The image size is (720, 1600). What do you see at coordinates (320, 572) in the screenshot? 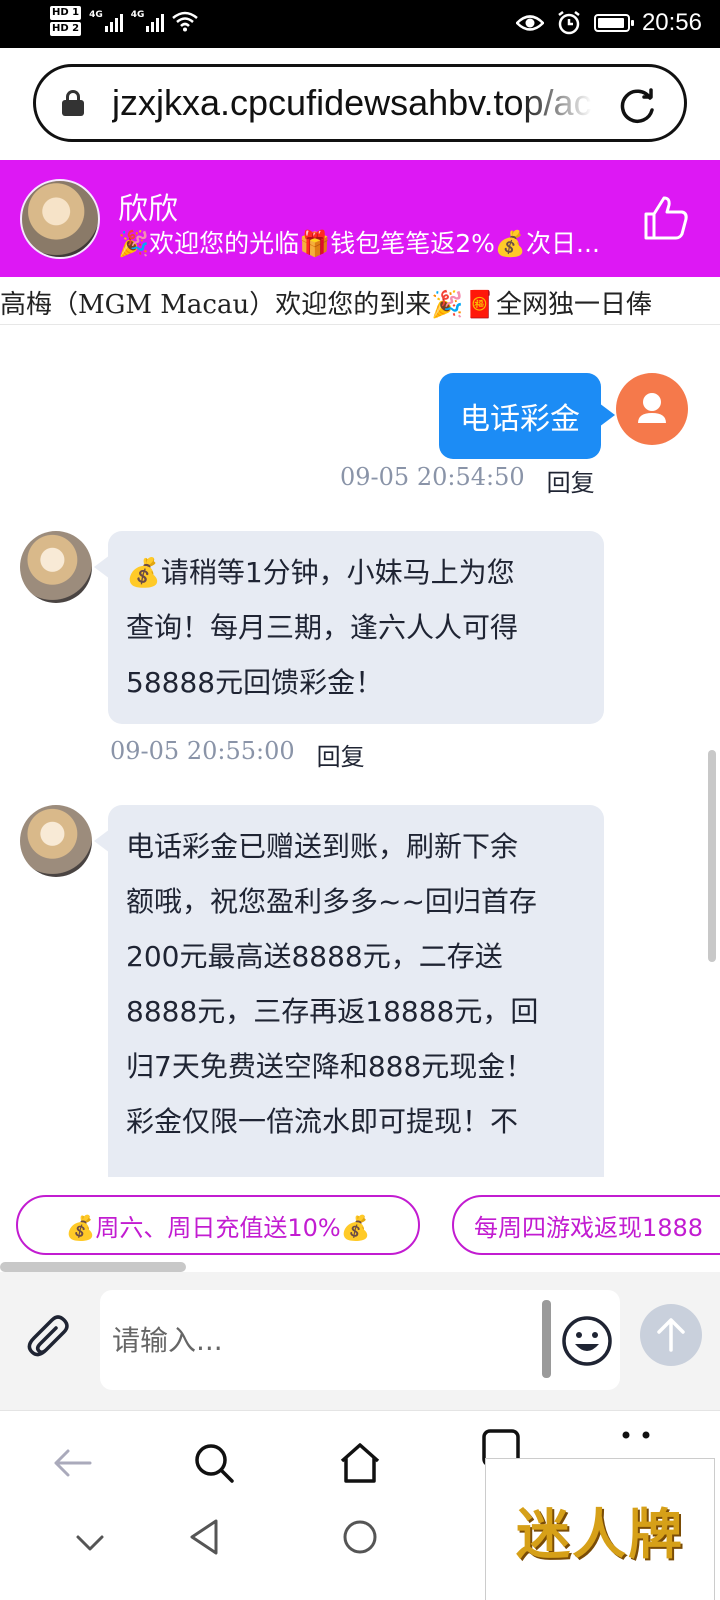
I see `message-line: 💰请稍等1分钟，小妹马上为您` at bounding box center [320, 572].